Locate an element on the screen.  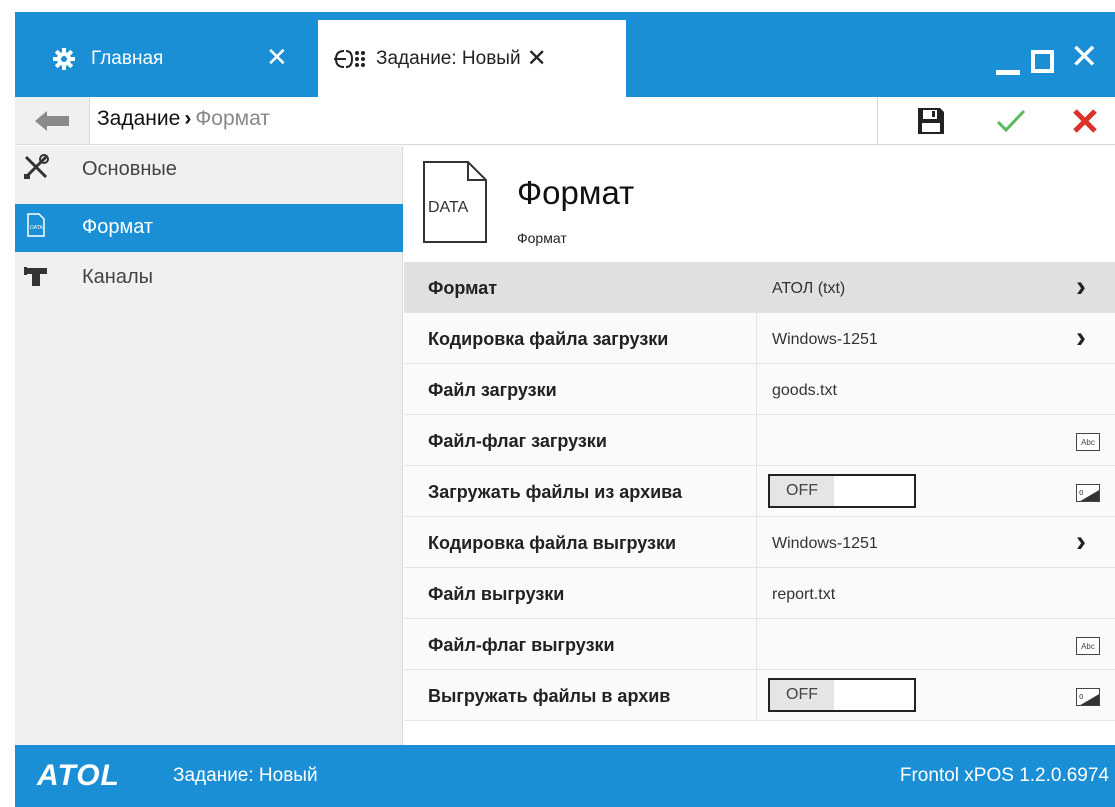
exchange-icon is located at coordinates (350, 59).